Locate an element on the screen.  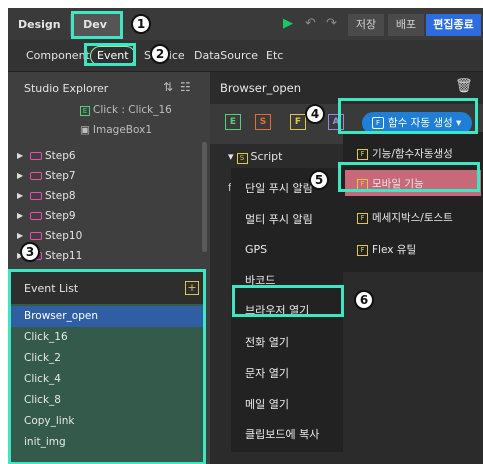
tree-item-step: ▶ Step7 is located at coordinates (109, 176).